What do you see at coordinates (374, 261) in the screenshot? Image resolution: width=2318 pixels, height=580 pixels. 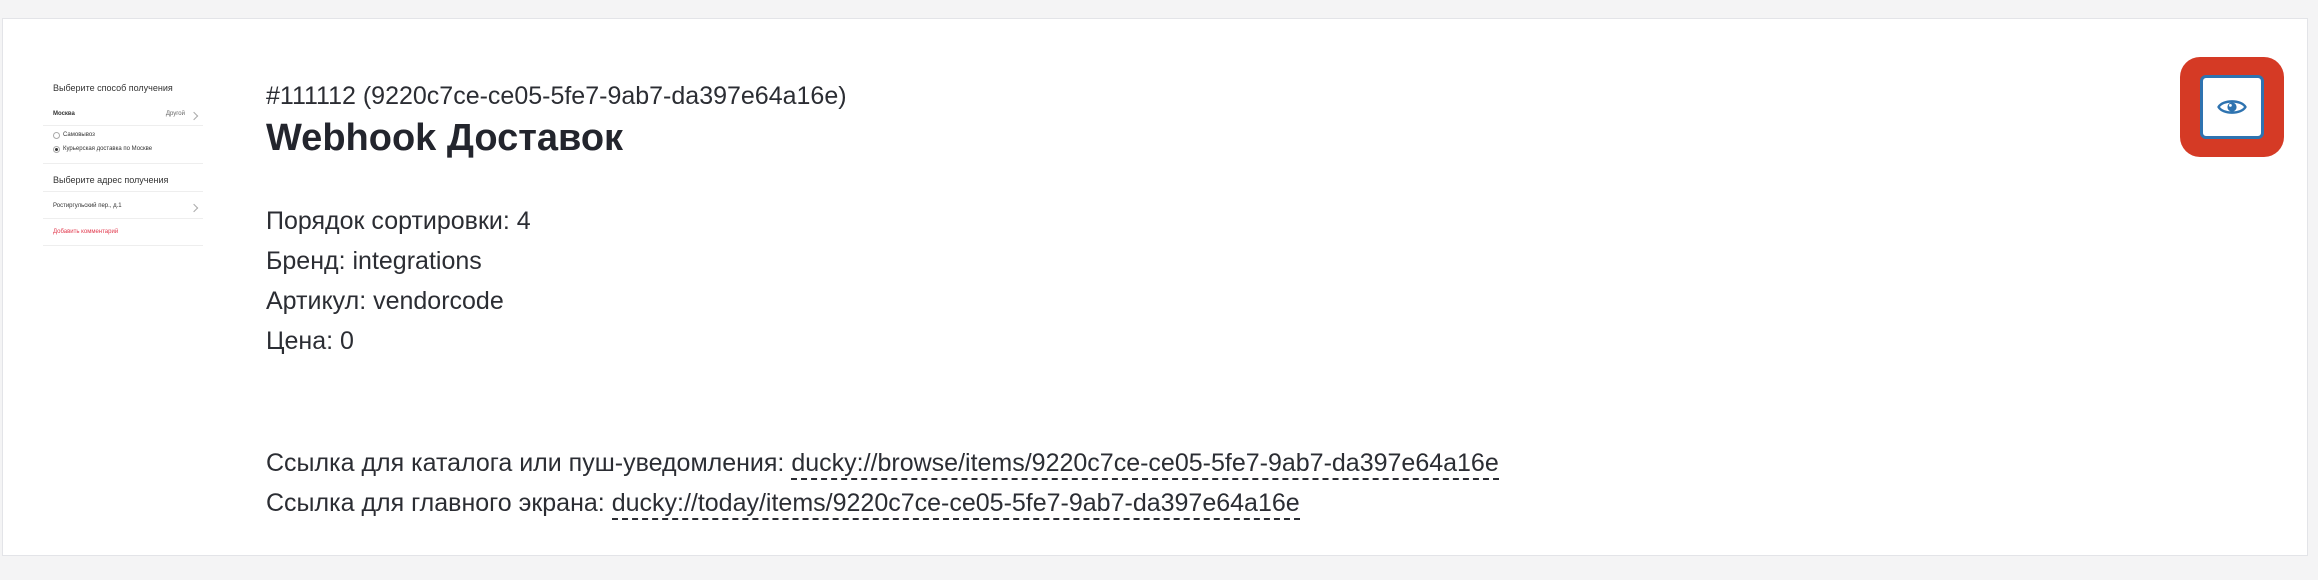 I see `brand: Бренд: integrations` at bounding box center [374, 261].